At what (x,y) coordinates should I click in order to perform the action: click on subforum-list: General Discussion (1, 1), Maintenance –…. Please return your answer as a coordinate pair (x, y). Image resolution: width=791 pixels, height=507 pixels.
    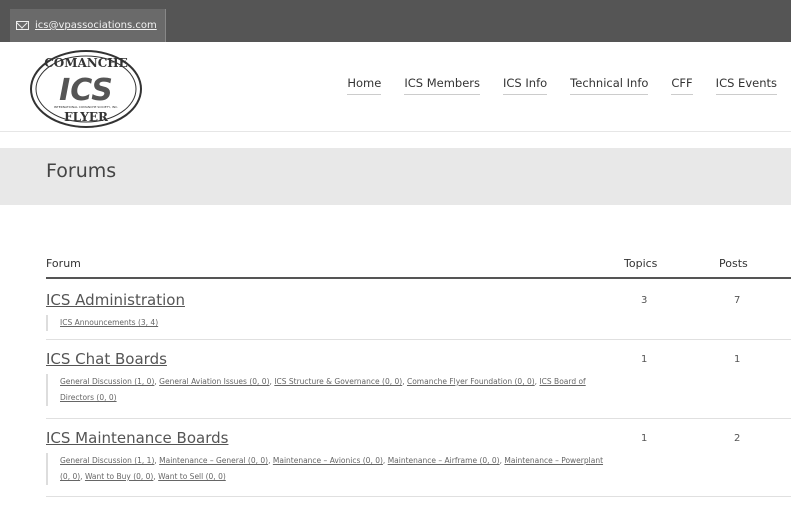
    Looking at the image, I should click on (326, 469).